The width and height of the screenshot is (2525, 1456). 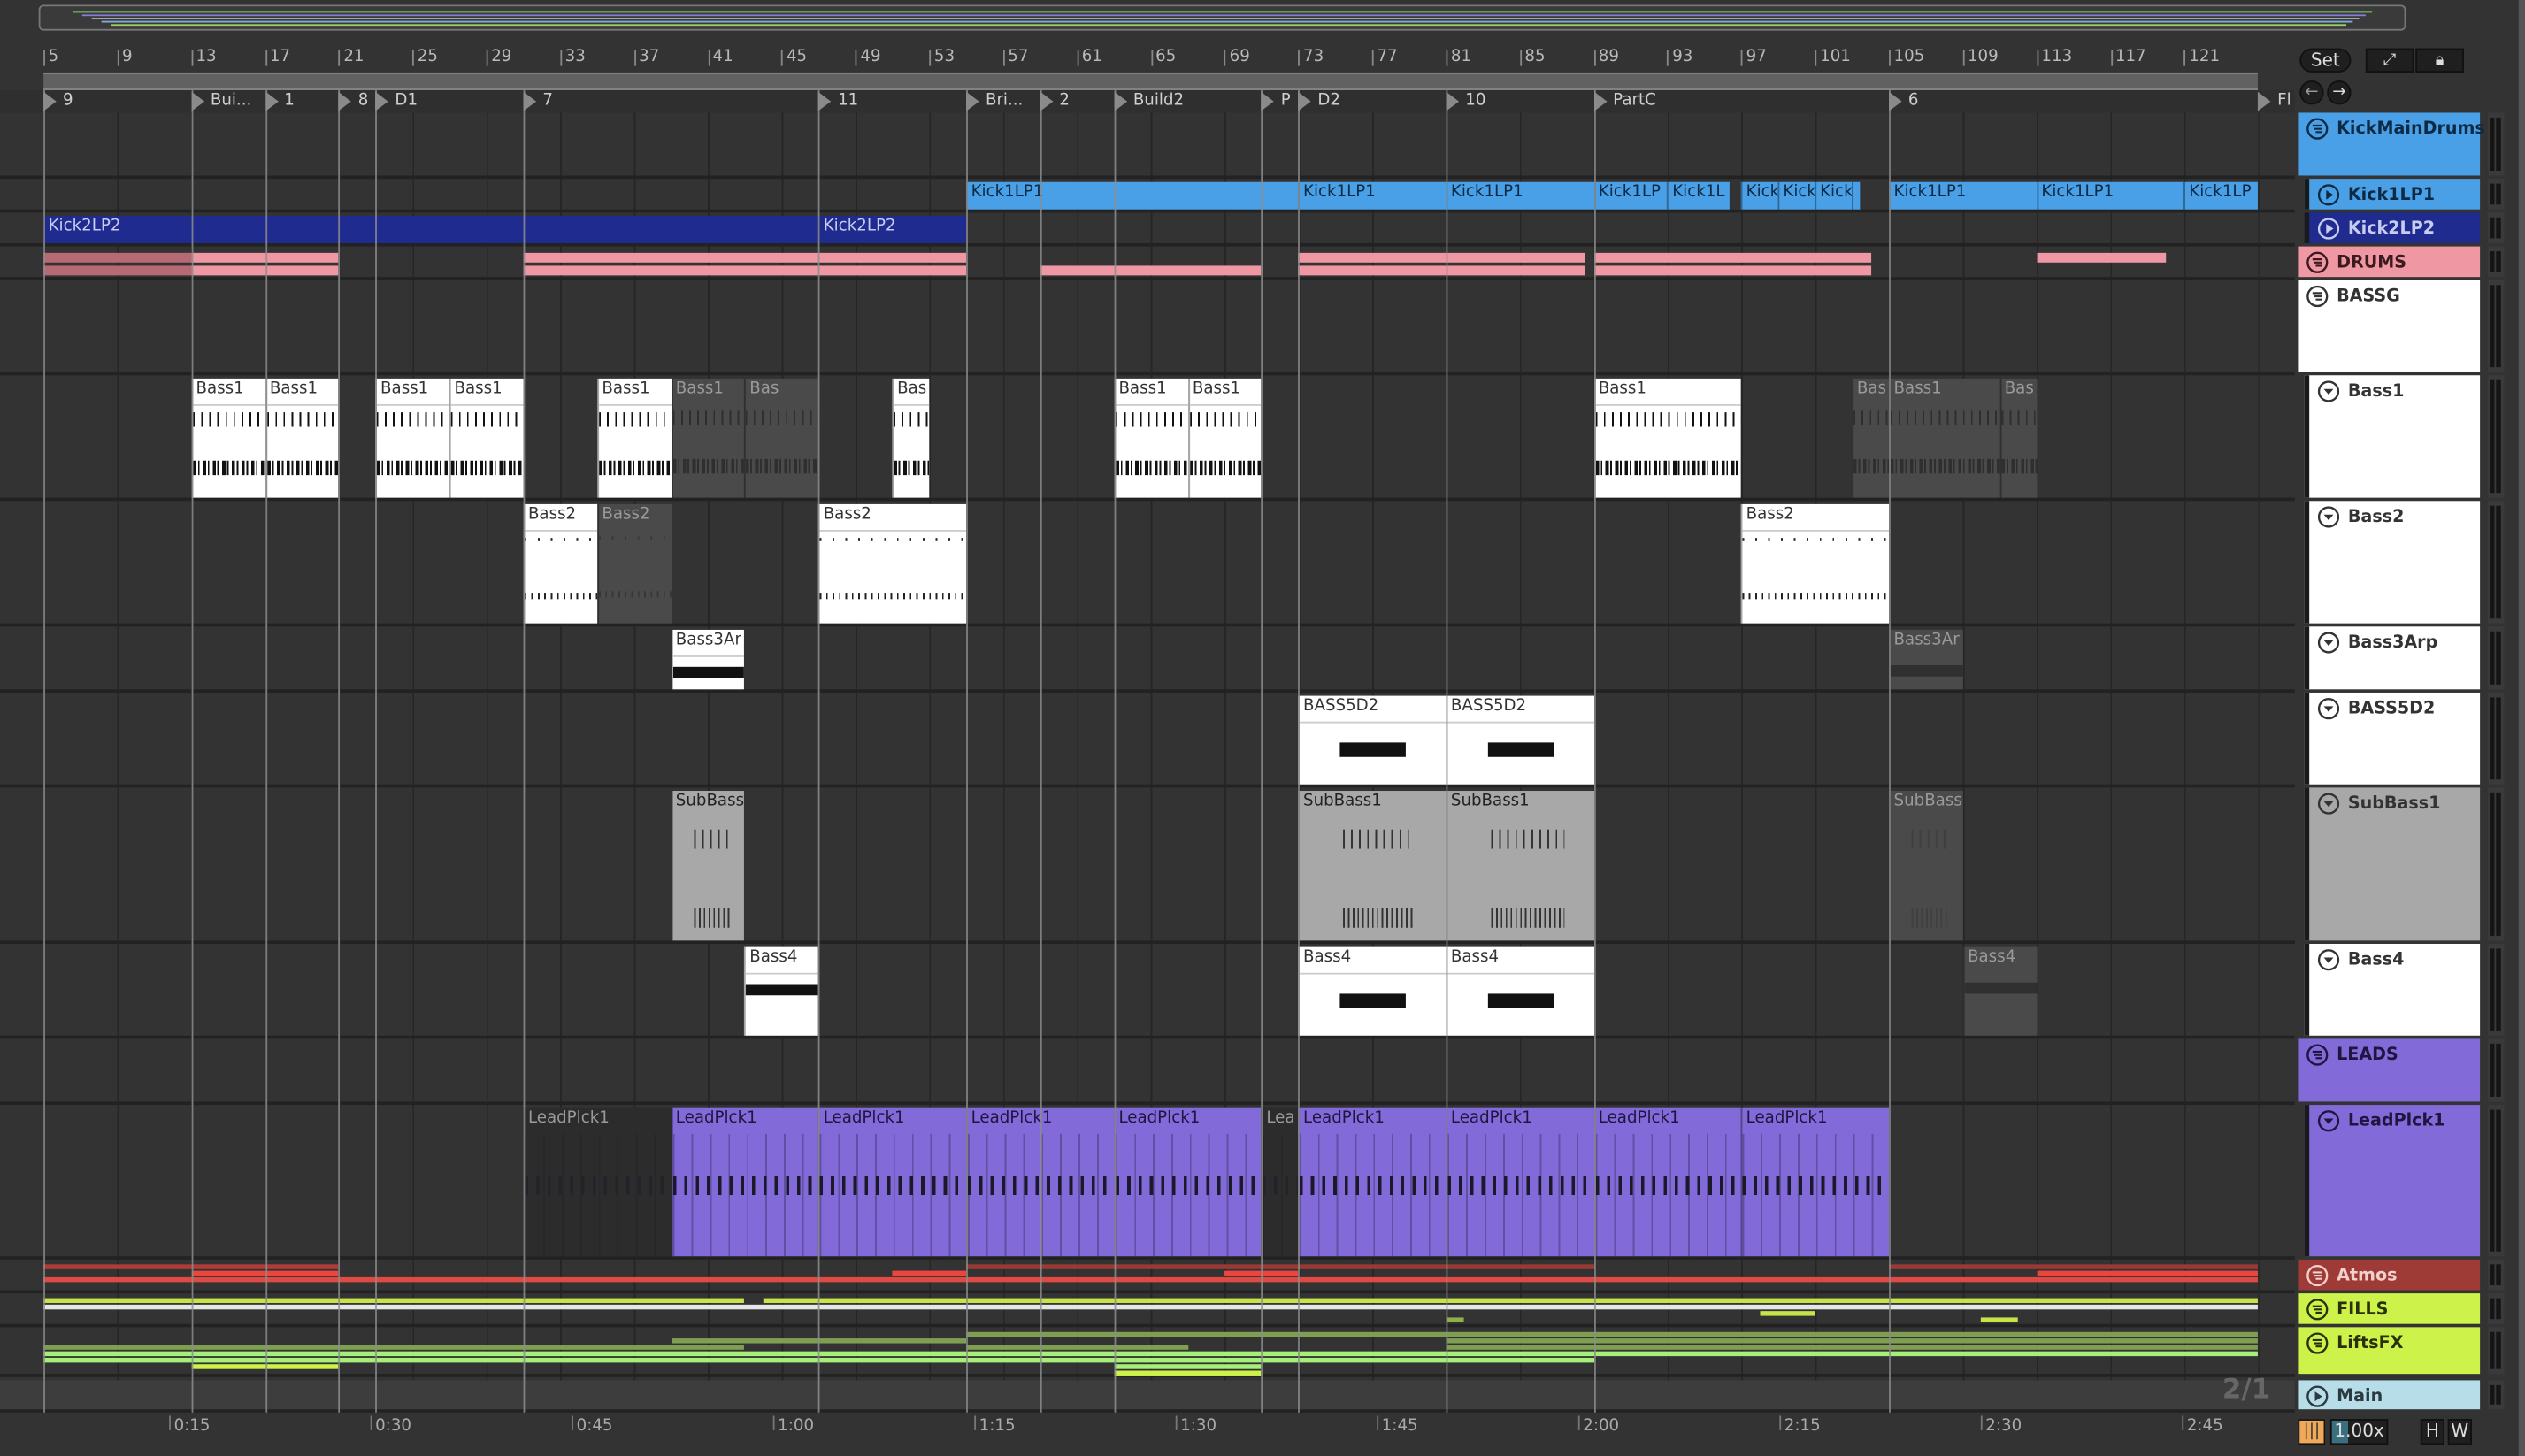 What do you see at coordinates (1904, 101) in the screenshot?
I see `locator: 6` at bounding box center [1904, 101].